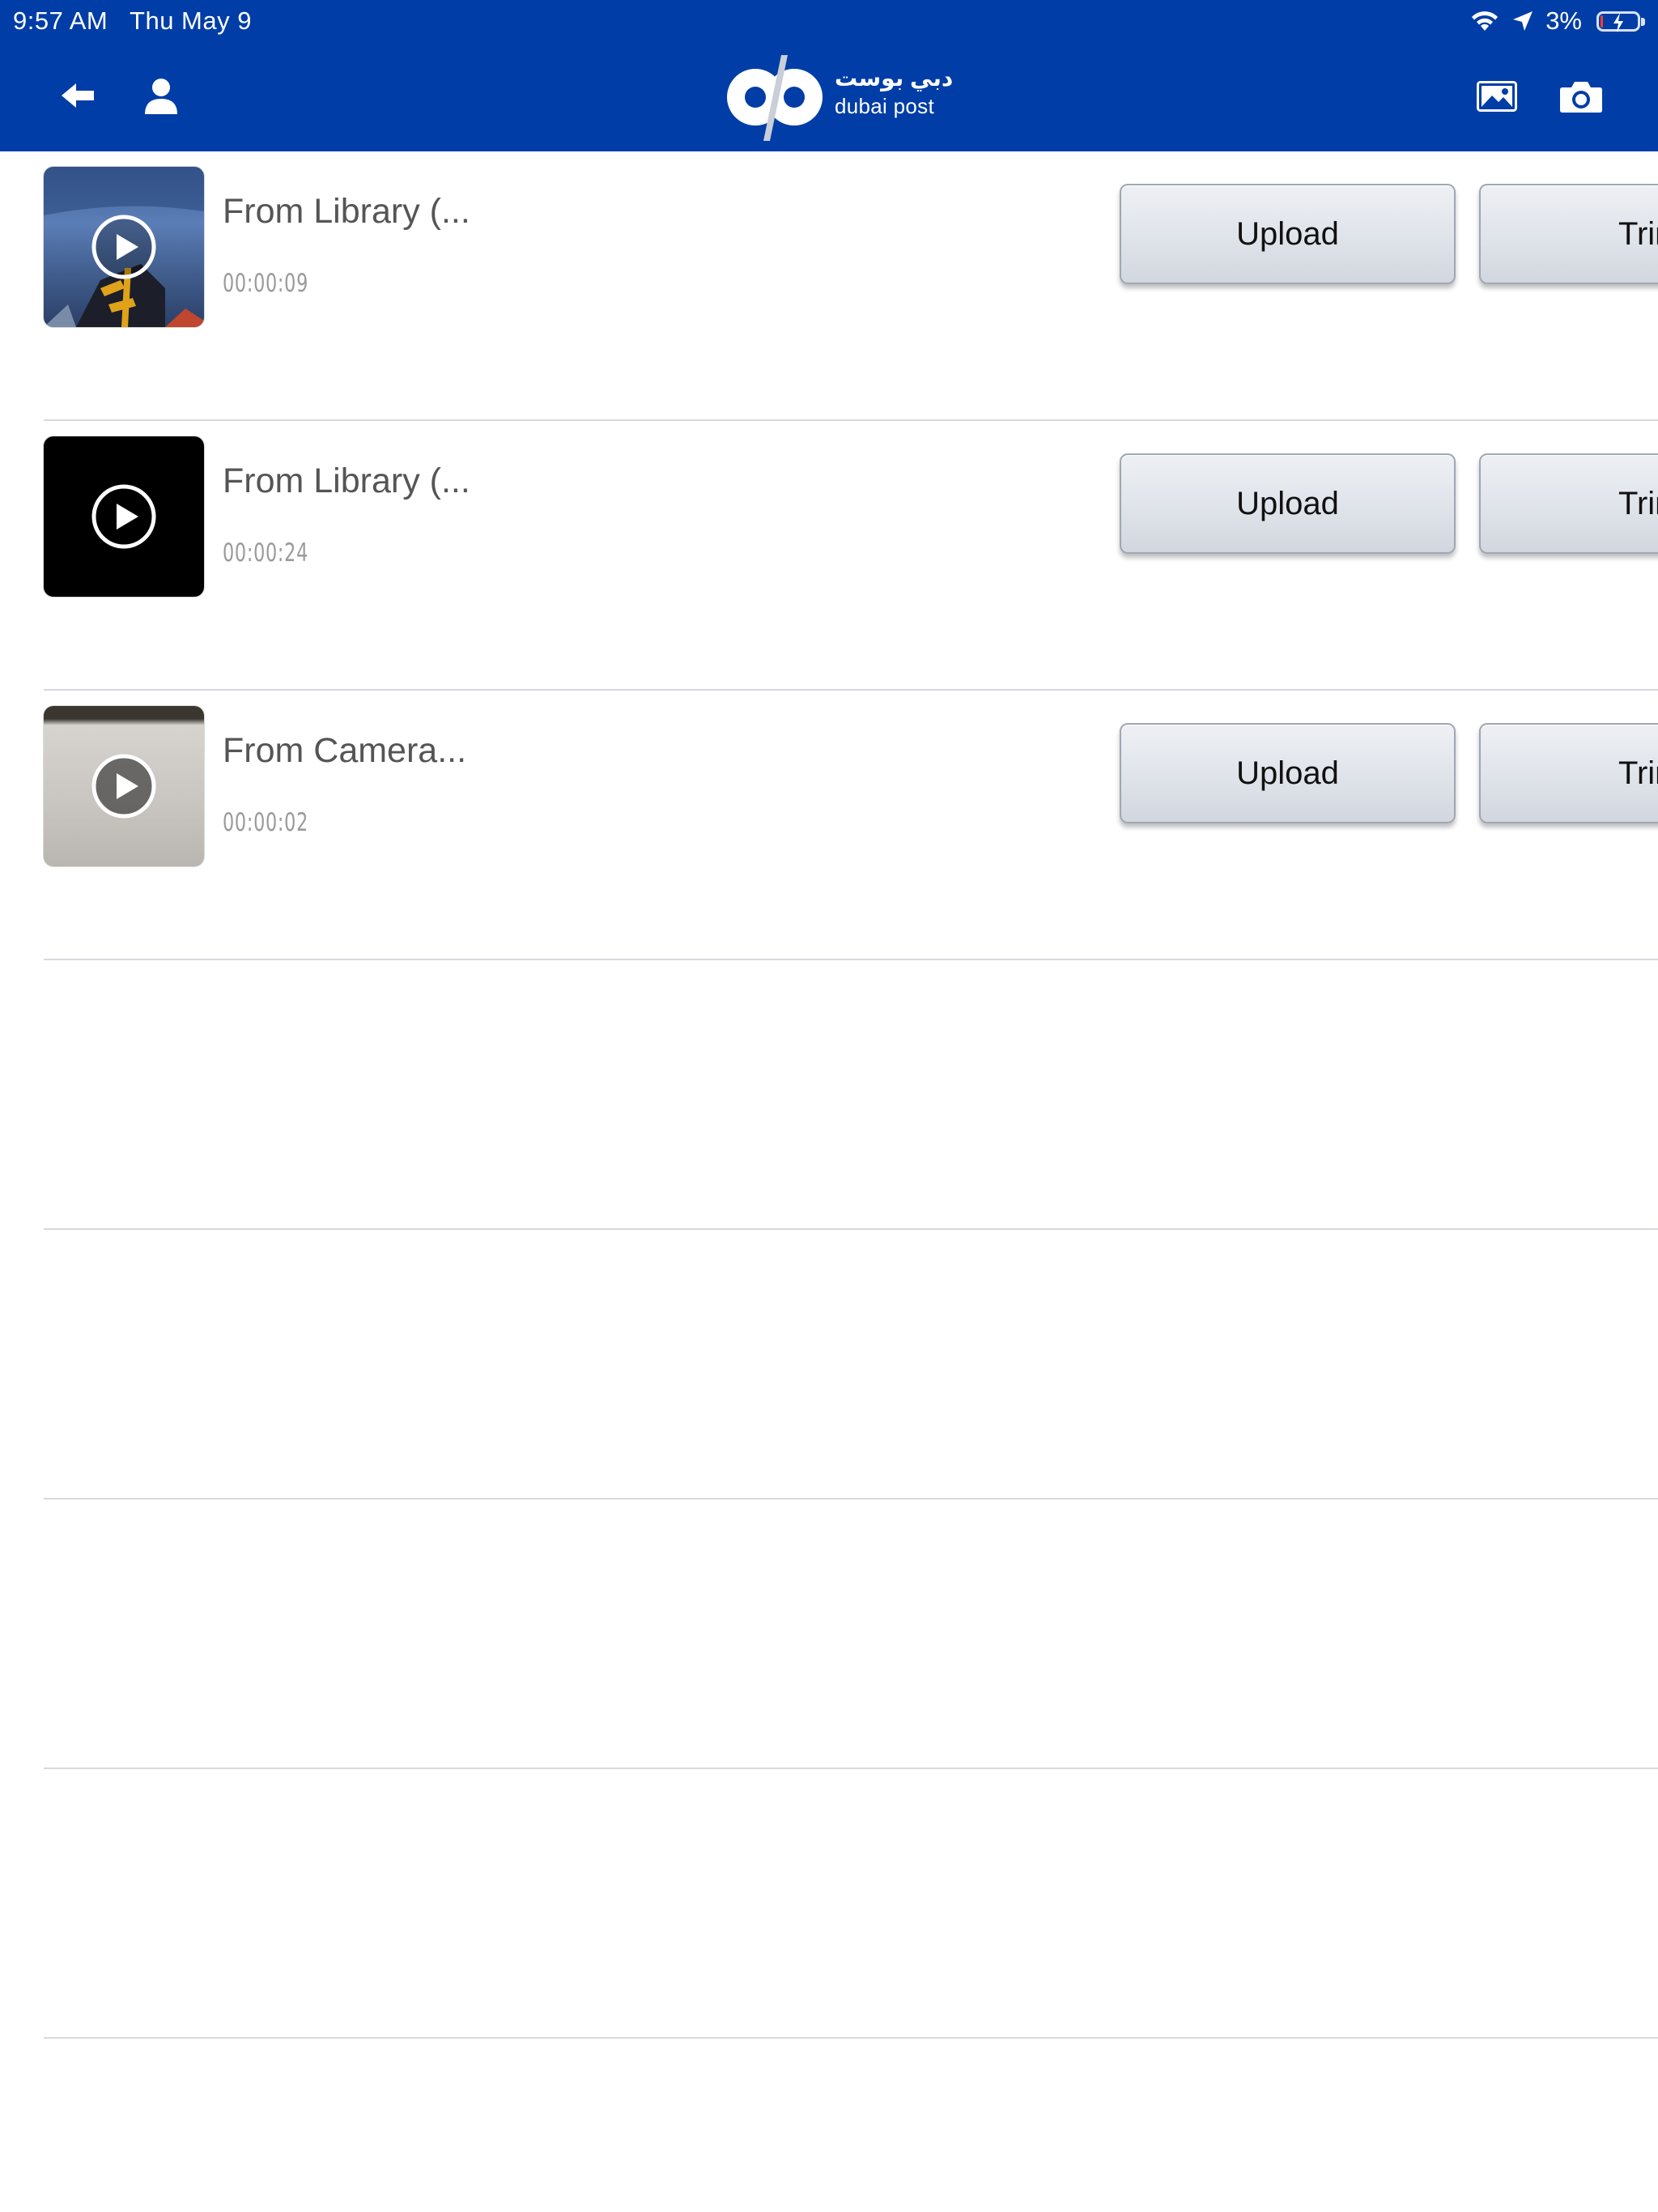 Image resolution: width=1658 pixels, height=2212 pixels. Describe the element at coordinates (60, 21) in the screenshot. I see `status-clock: 9:57 AM` at that location.